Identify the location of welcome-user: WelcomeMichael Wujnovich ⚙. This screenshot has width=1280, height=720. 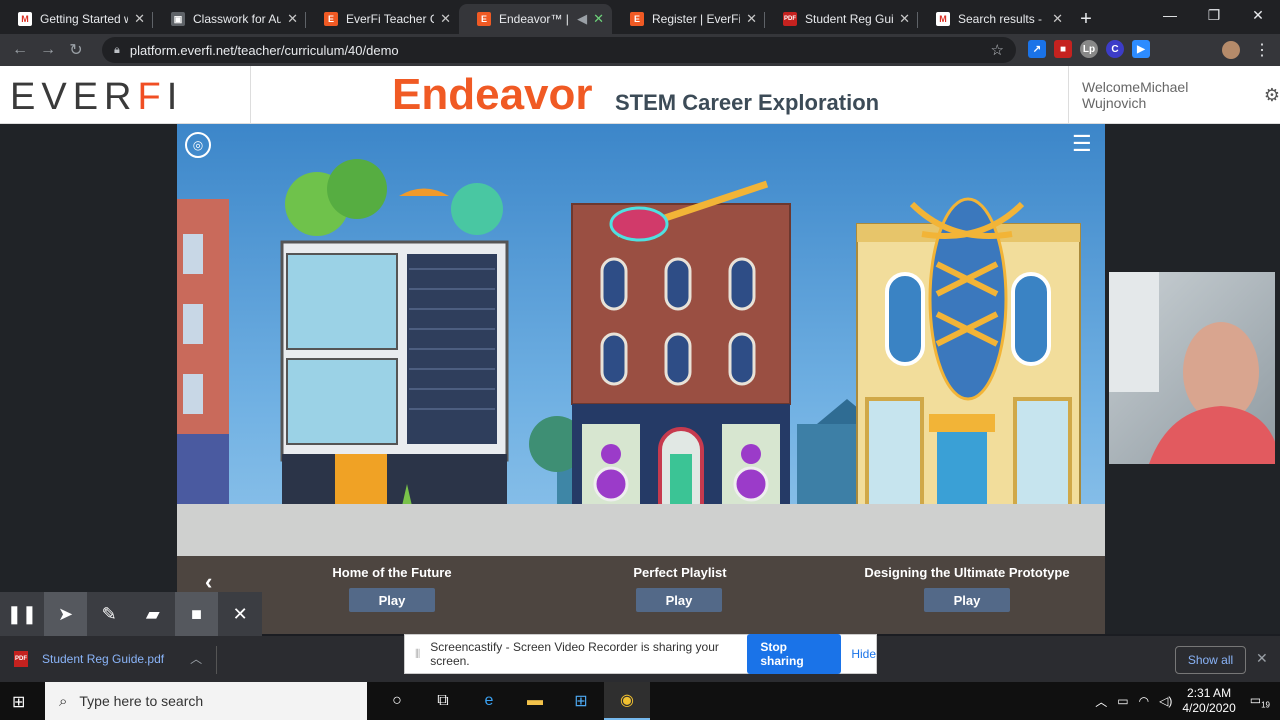
(1174, 95).